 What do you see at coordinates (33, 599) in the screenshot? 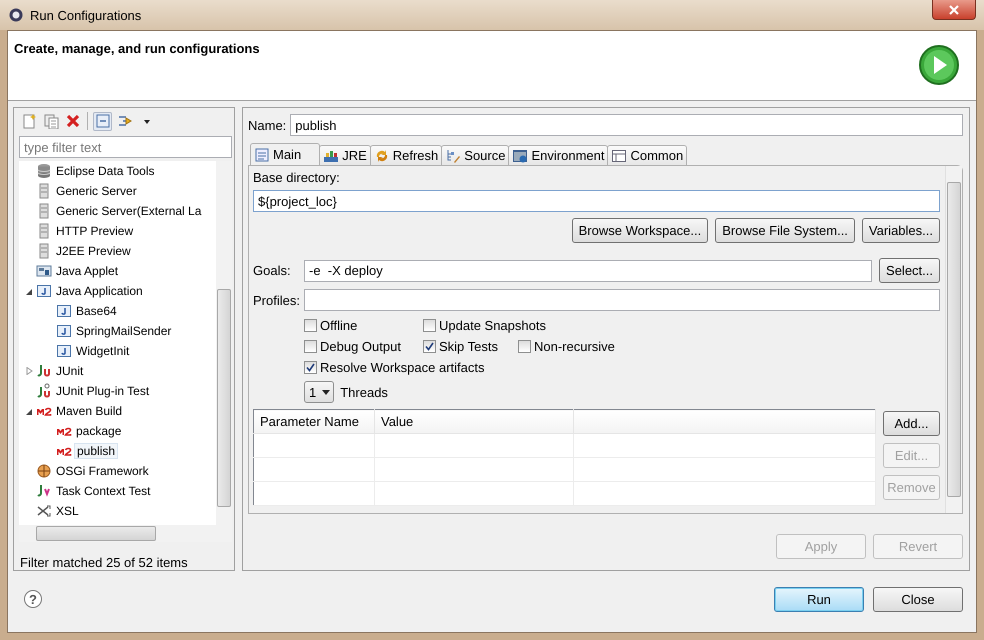
I see `help-button: ?` at bounding box center [33, 599].